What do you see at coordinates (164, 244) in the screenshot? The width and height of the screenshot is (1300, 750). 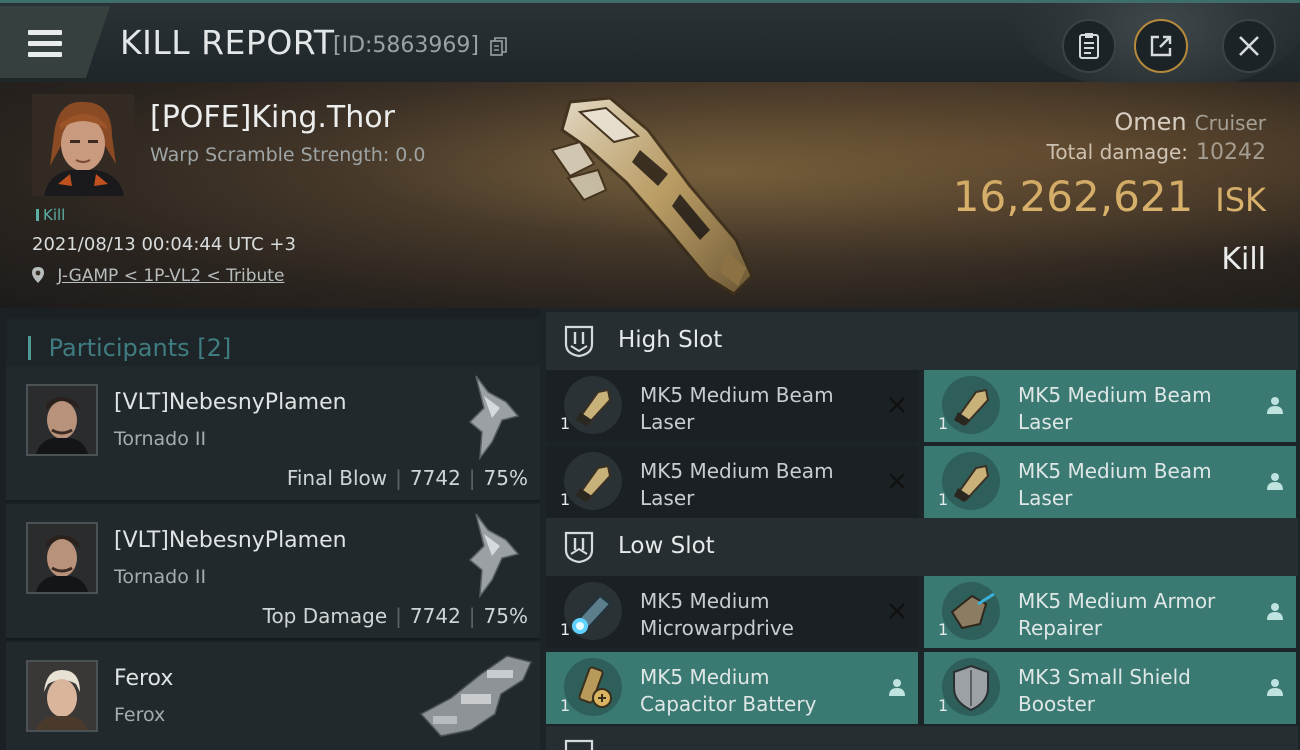 I see `kill-datetime: 2021/08/13 00:04:44 UTC +3` at bounding box center [164, 244].